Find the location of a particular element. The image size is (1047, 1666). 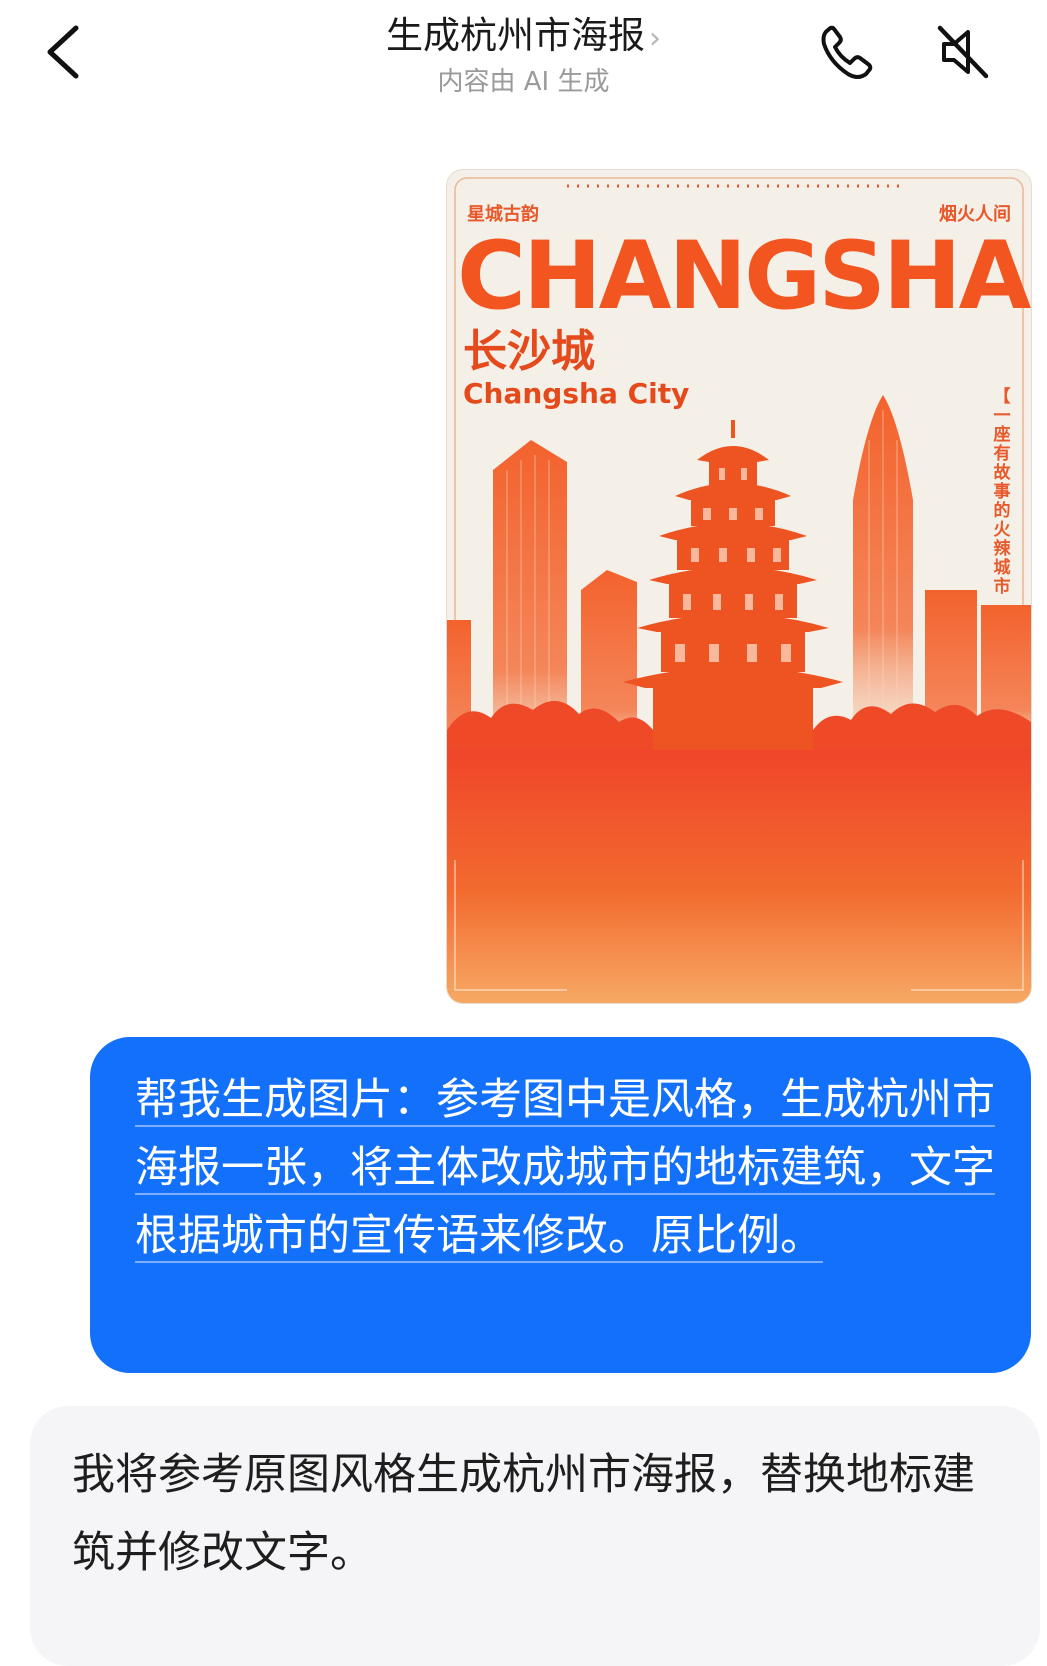

mute-button is located at coordinates (963, 52).